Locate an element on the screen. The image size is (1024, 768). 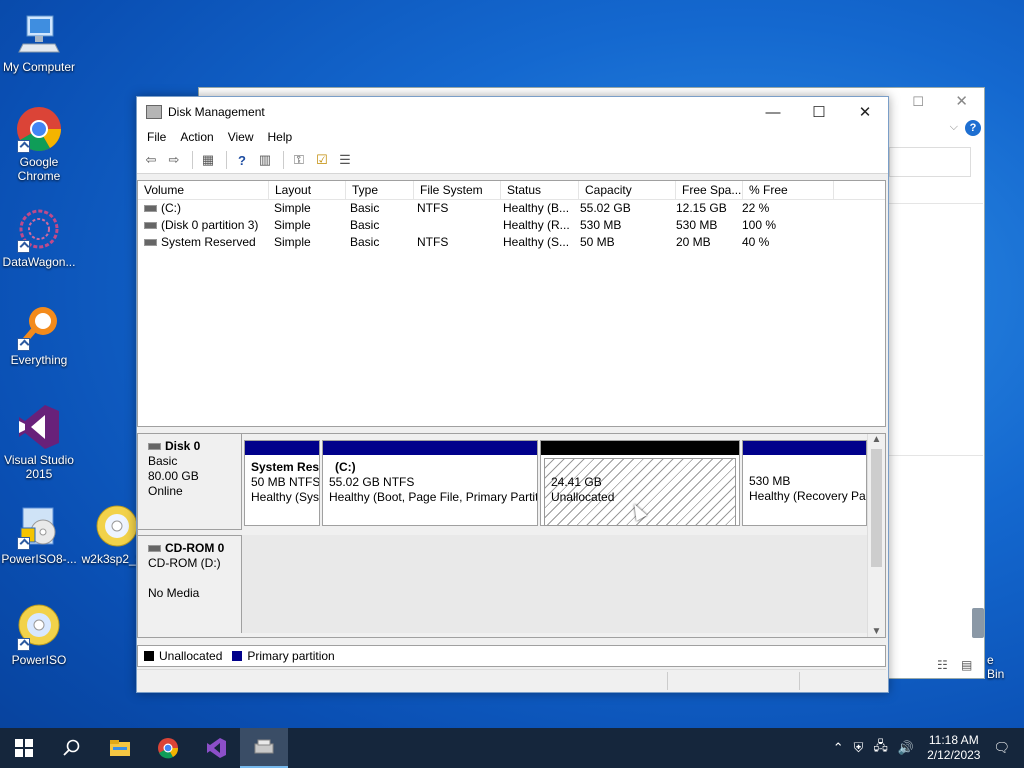
volume-free-space: 20 MB is located at coordinates (693, 242).